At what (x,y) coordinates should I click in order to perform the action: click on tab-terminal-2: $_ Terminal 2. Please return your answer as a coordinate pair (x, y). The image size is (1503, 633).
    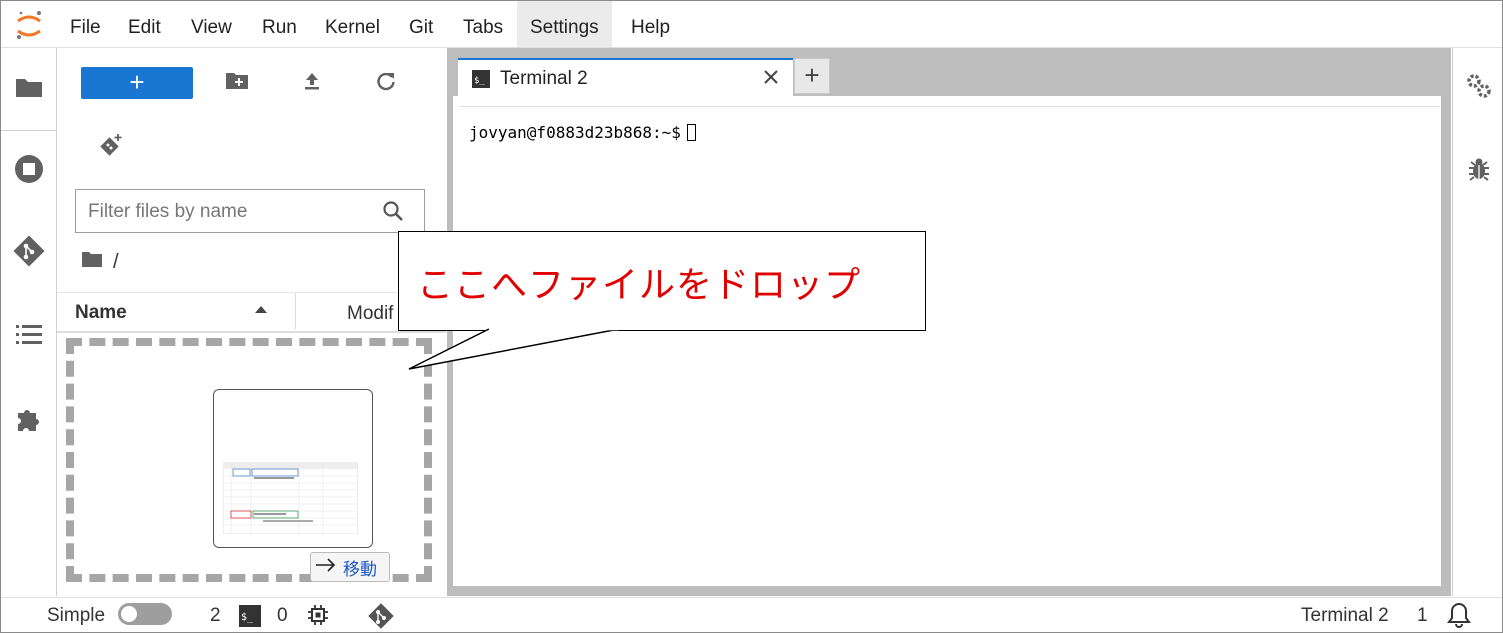
    Looking at the image, I should click on (625, 77).